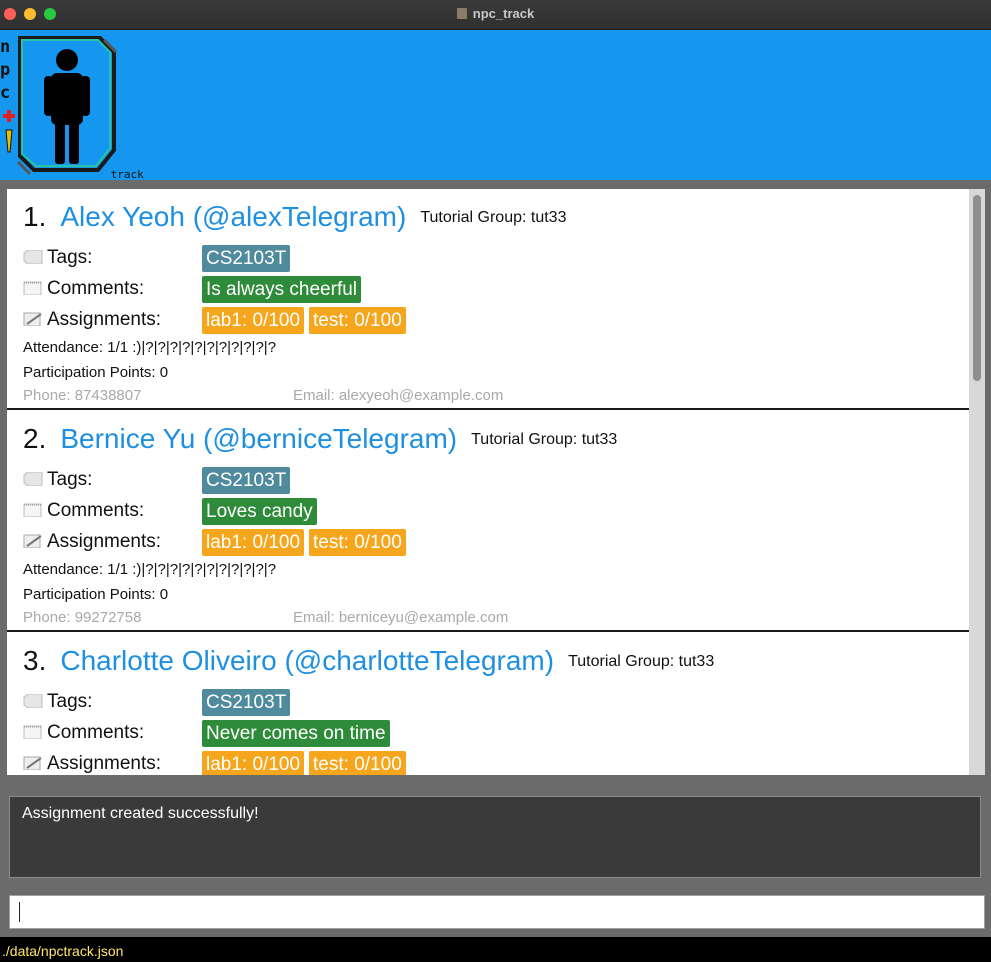  Describe the element at coordinates (19, 912) in the screenshot. I see `text-caret` at that location.